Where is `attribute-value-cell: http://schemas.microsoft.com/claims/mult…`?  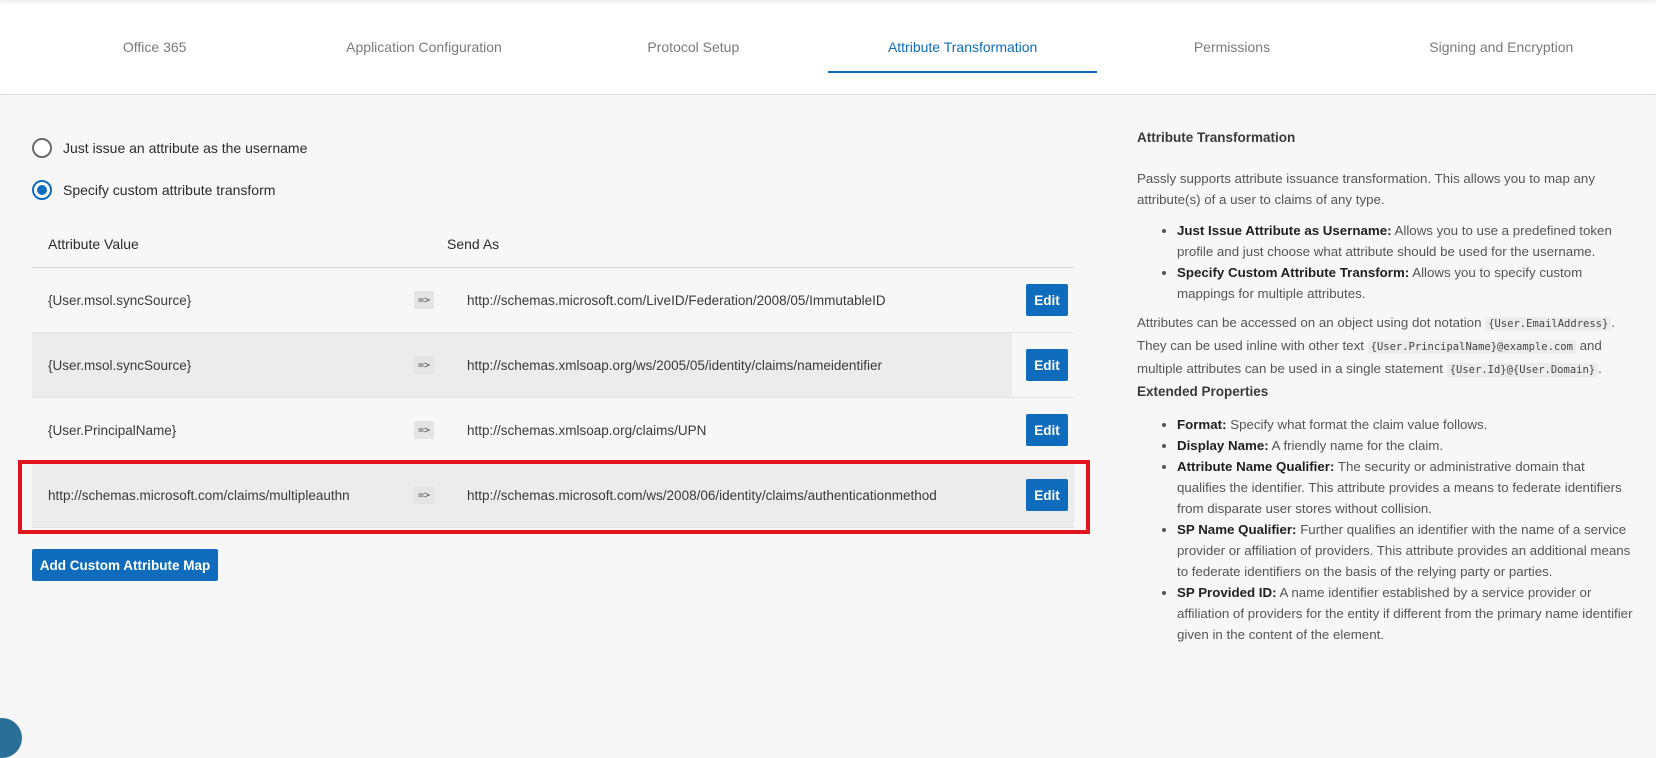 attribute-value-cell: http://schemas.microsoft.com/claims/mult… is located at coordinates (199, 495).